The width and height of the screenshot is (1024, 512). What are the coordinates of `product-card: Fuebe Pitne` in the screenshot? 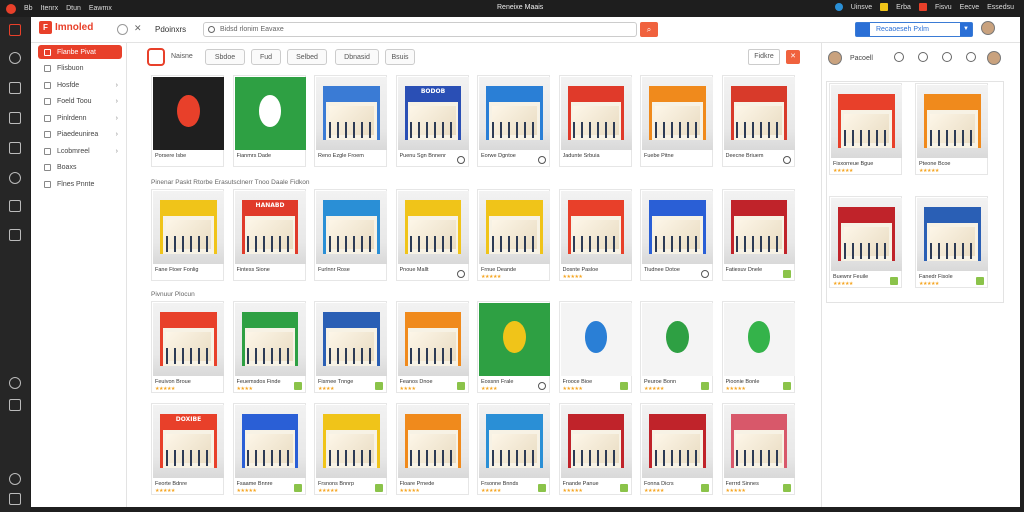 It's located at (676, 121).